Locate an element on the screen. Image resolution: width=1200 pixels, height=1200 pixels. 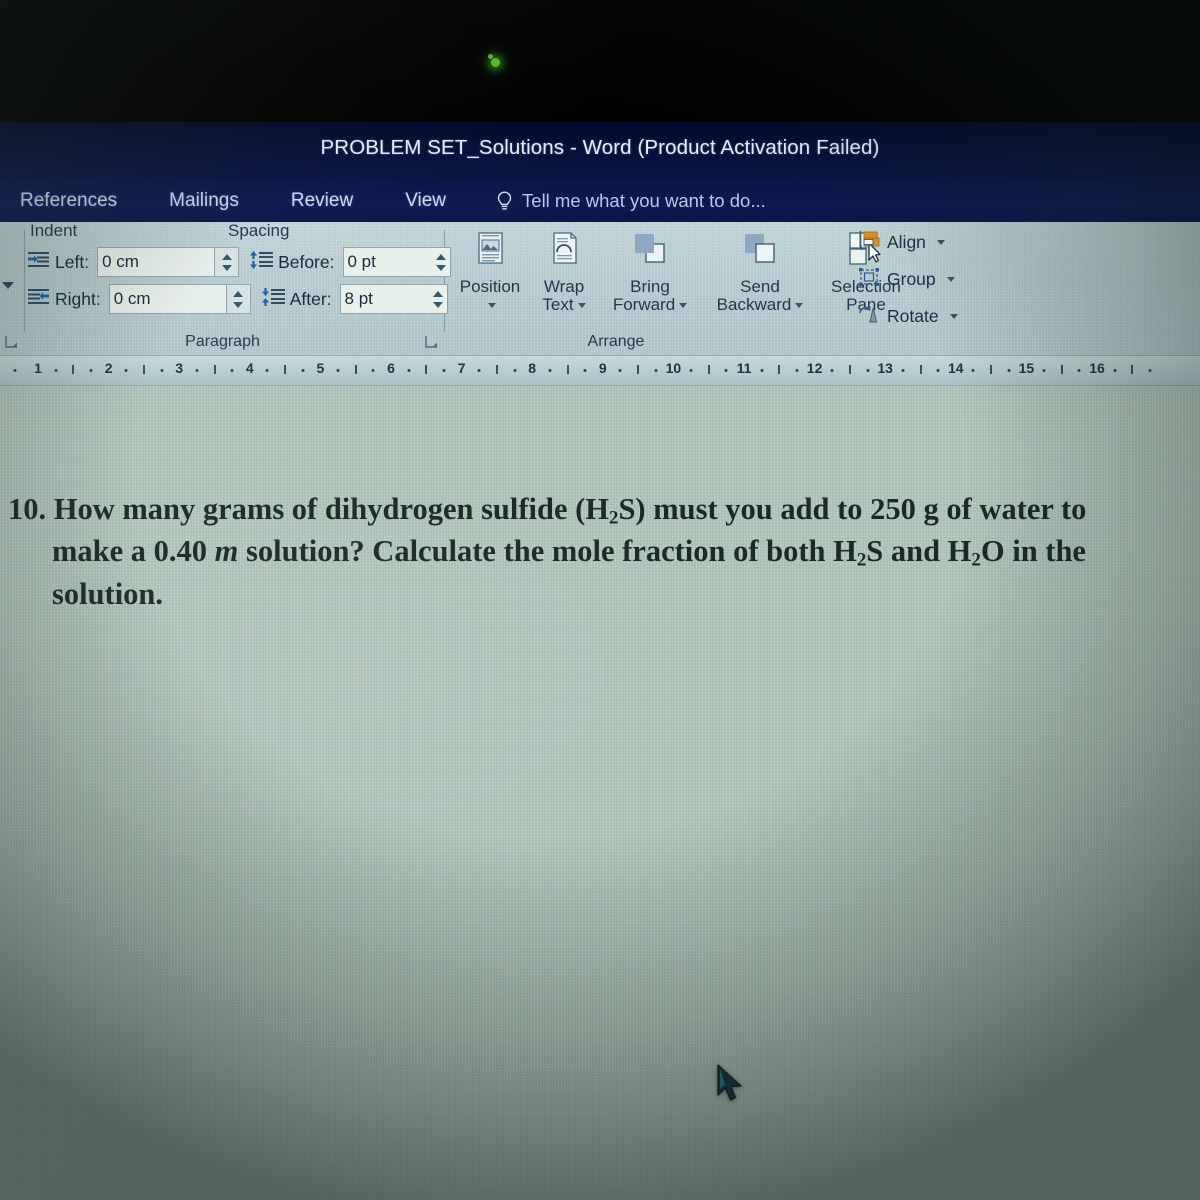
ruler-tick-8: 8 is located at coordinates (532, 368).